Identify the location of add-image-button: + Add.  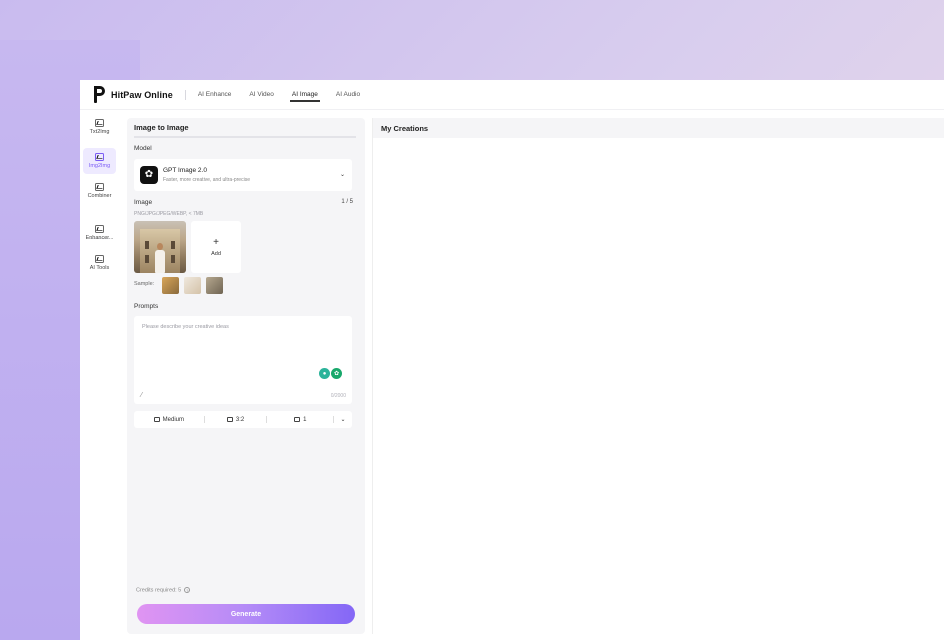
(216, 247).